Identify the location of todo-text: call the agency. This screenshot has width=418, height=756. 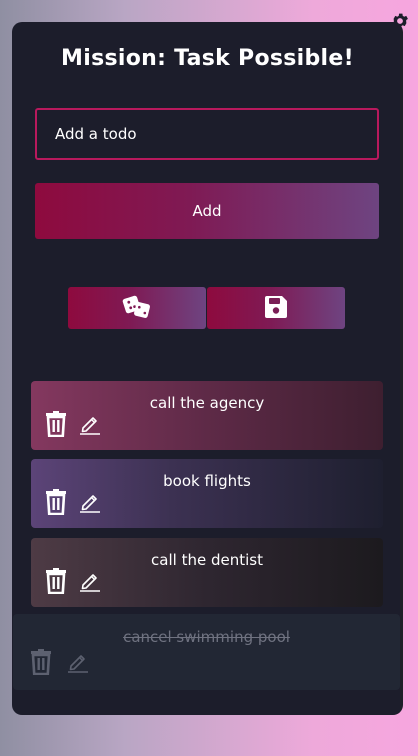
(207, 403).